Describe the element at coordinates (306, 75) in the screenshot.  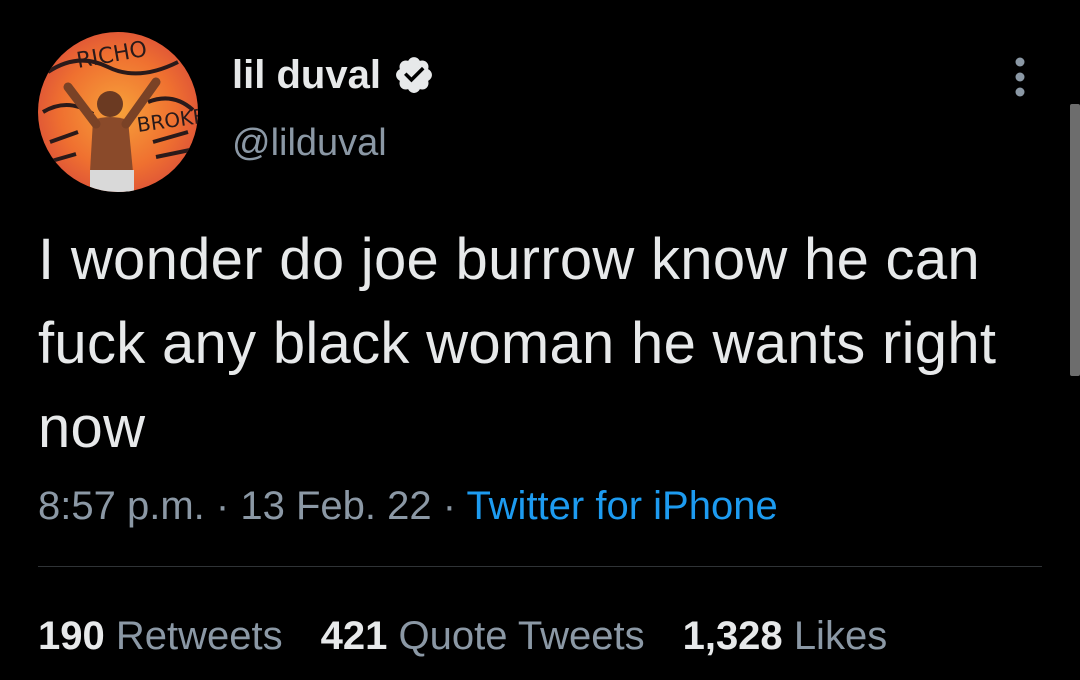
I see `display-name: lil duval` at that location.